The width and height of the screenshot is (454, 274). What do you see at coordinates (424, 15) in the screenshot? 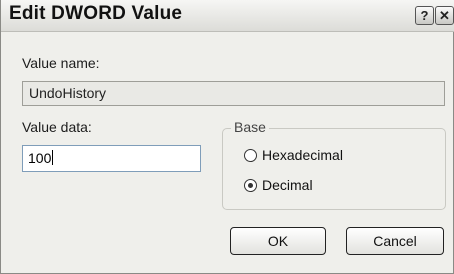
I see `help-icon: ?` at bounding box center [424, 15].